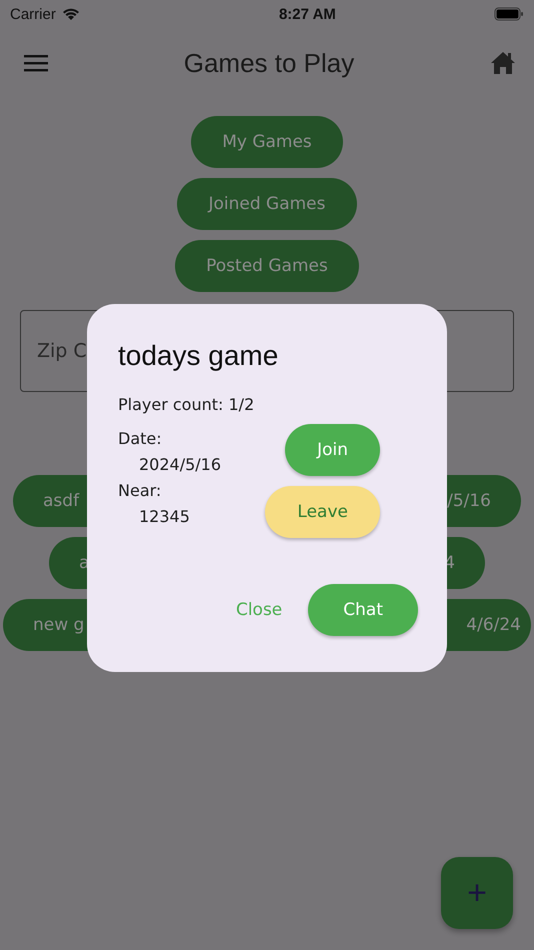 The width and height of the screenshot is (534, 950). Describe the element at coordinates (469, 501) in the screenshot. I see `game-date: /5/16` at that location.